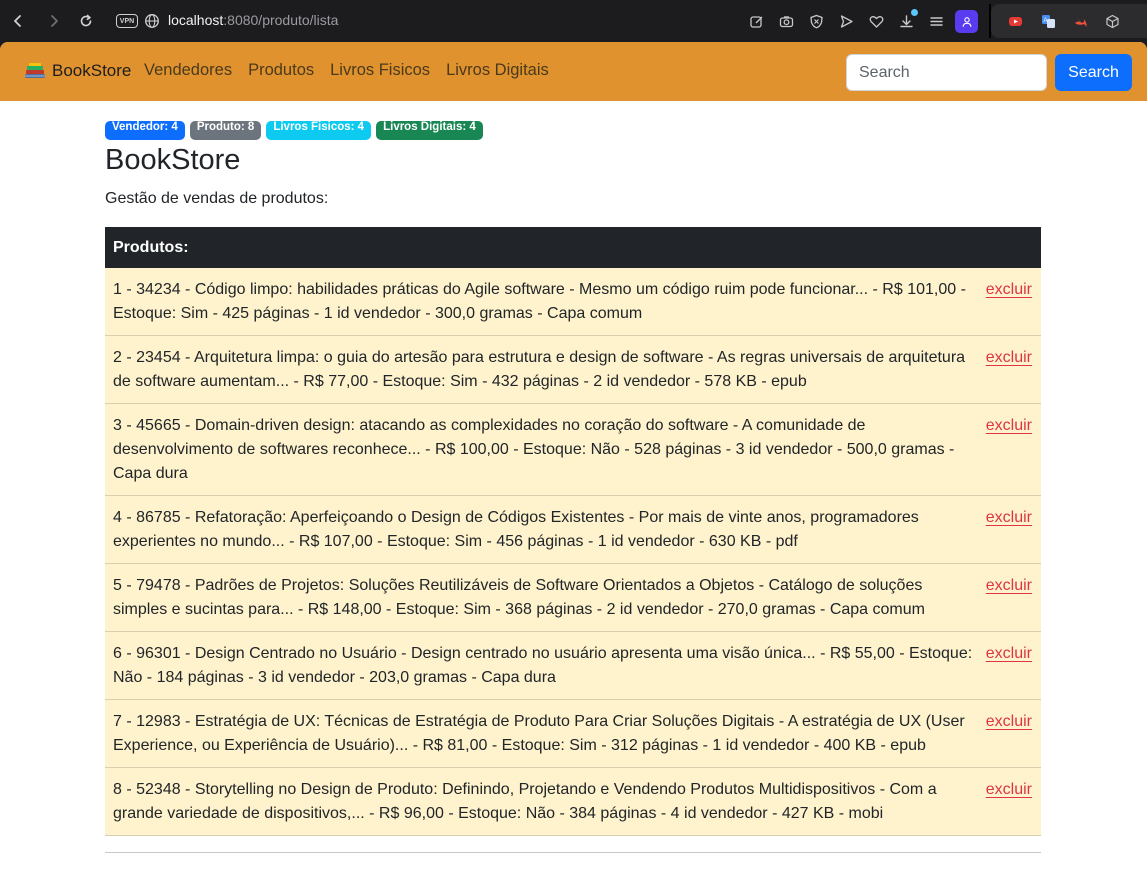  What do you see at coordinates (380, 70) in the screenshot?
I see `nav-link-livros-fisicos: Livros Fisicos` at bounding box center [380, 70].